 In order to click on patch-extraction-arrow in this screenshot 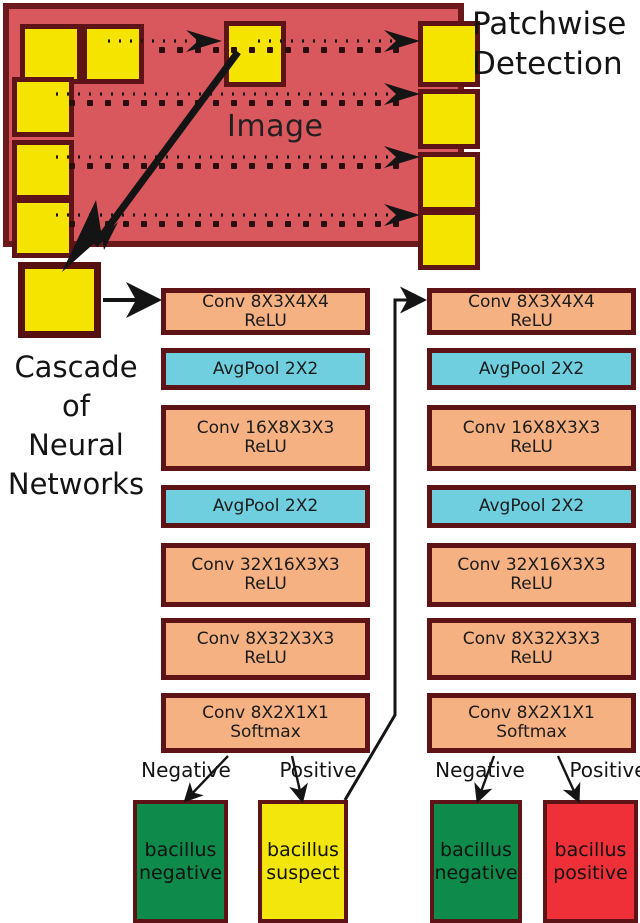, I will do `click(151, 160)`.